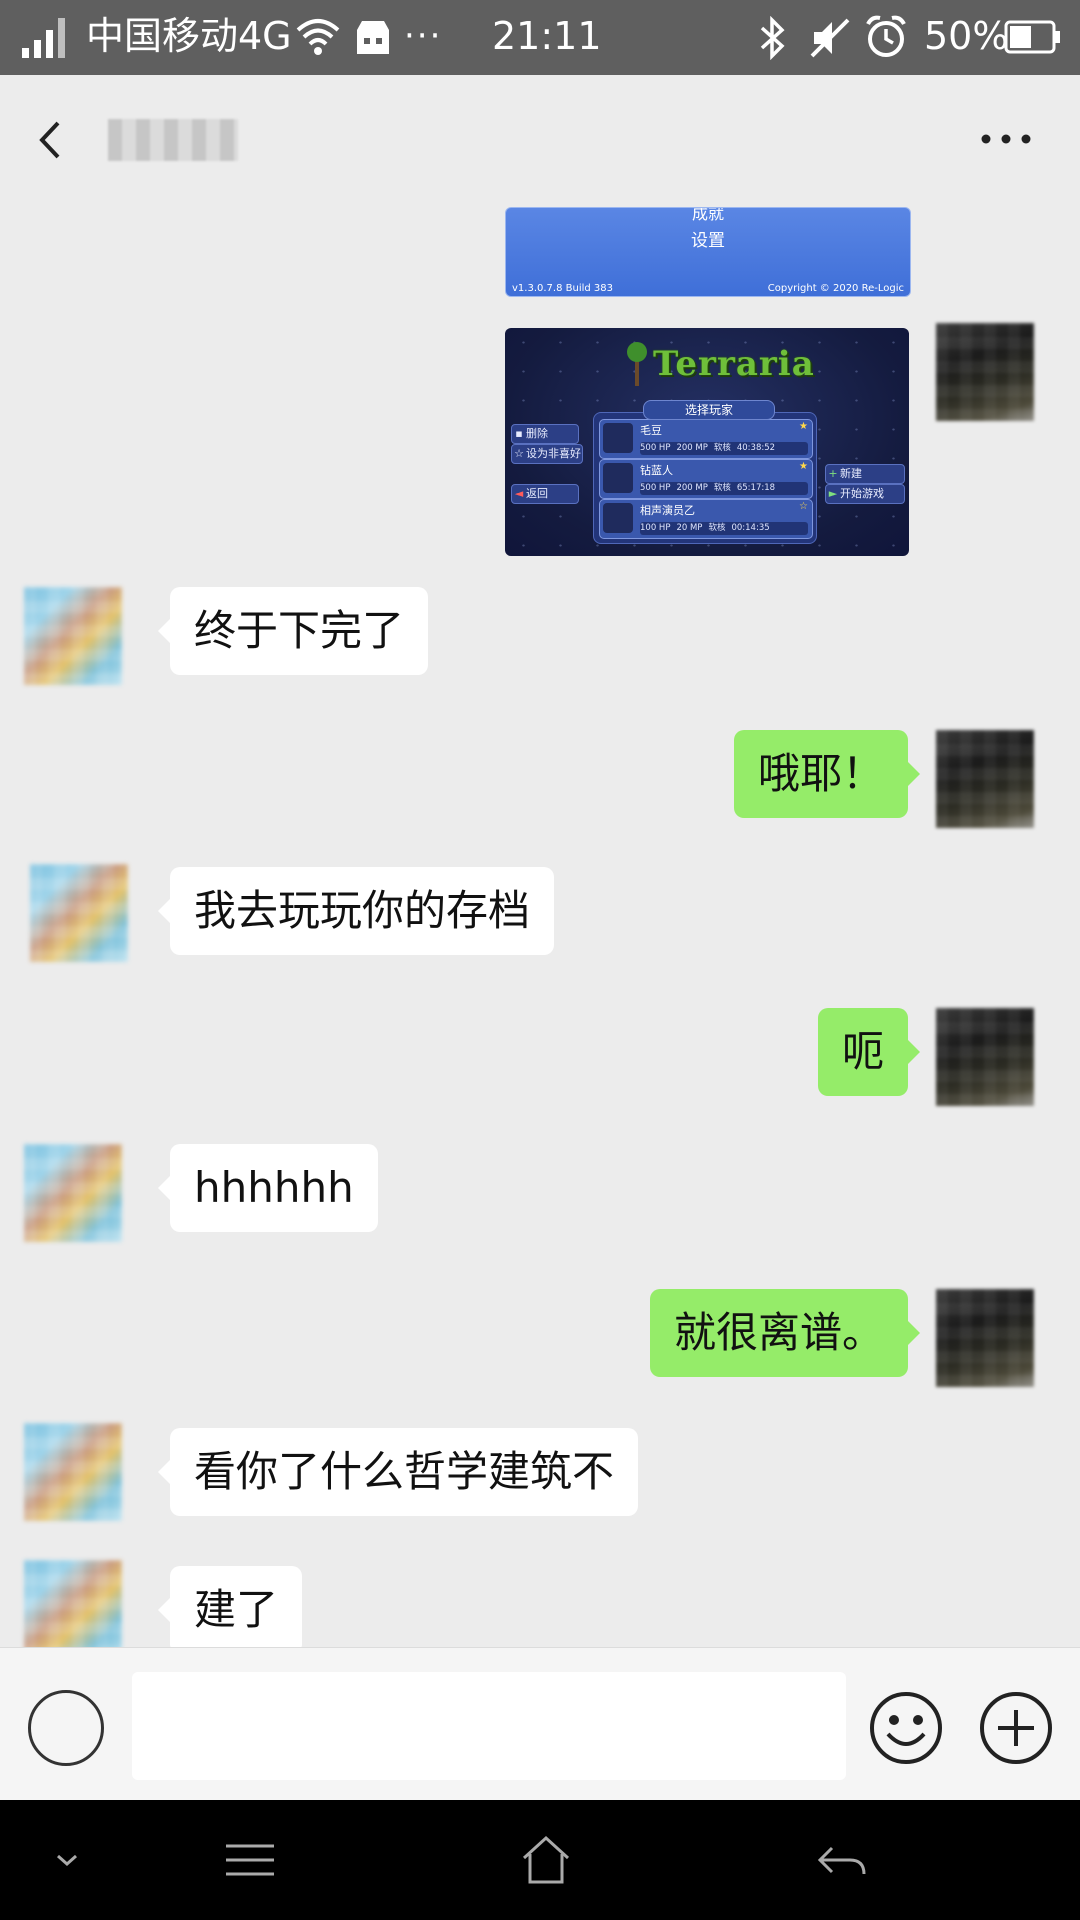  What do you see at coordinates (637, 364) in the screenshot?
I see `tree-icon` at bounding box center [637, 364].